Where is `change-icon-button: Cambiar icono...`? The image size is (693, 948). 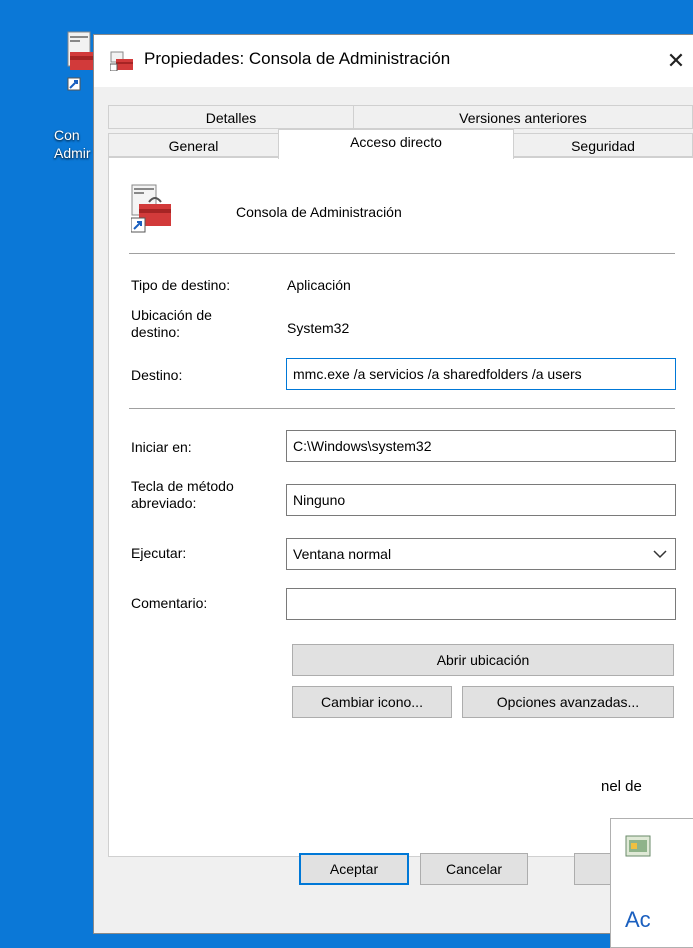 change-icon-button: Cambiar icono... is located at coordinates (372, 702).